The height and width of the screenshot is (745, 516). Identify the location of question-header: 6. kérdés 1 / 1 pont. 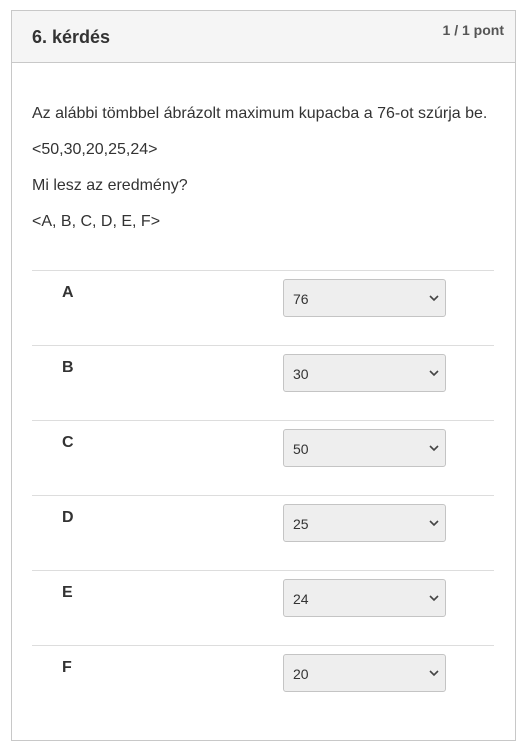
(263, 37).